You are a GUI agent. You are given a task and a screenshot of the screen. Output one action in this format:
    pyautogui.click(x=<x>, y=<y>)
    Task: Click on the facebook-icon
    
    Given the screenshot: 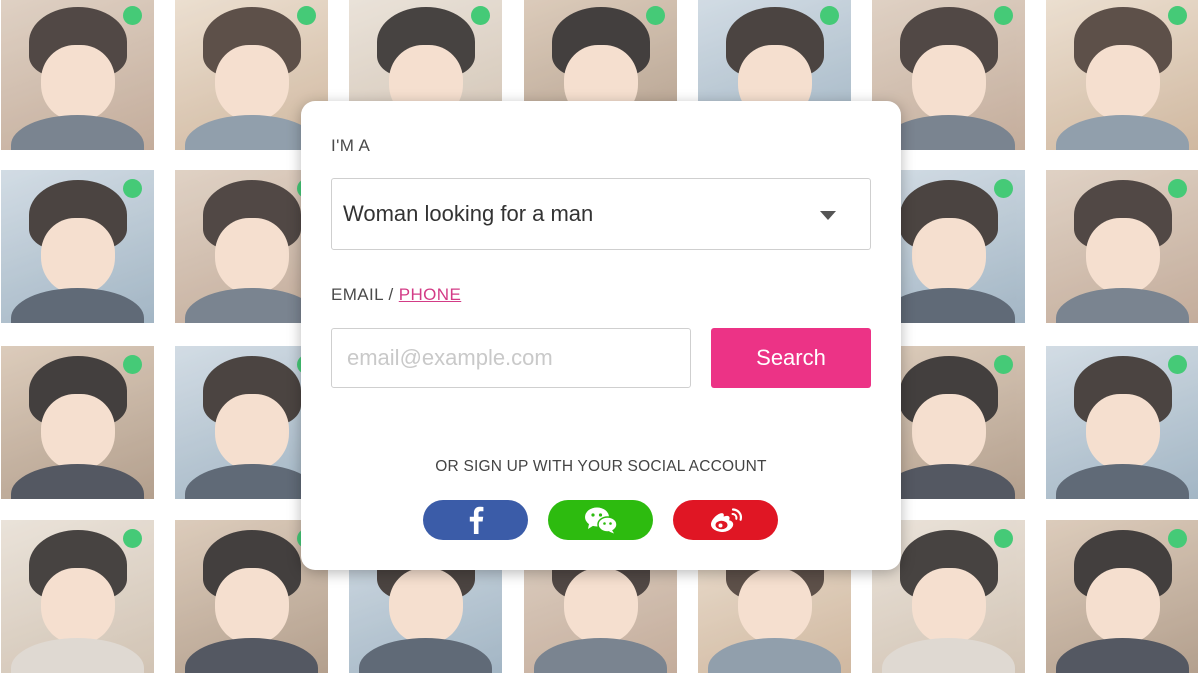 What is the action you would take?
    pyautogui.click(x=476, y=520)
    